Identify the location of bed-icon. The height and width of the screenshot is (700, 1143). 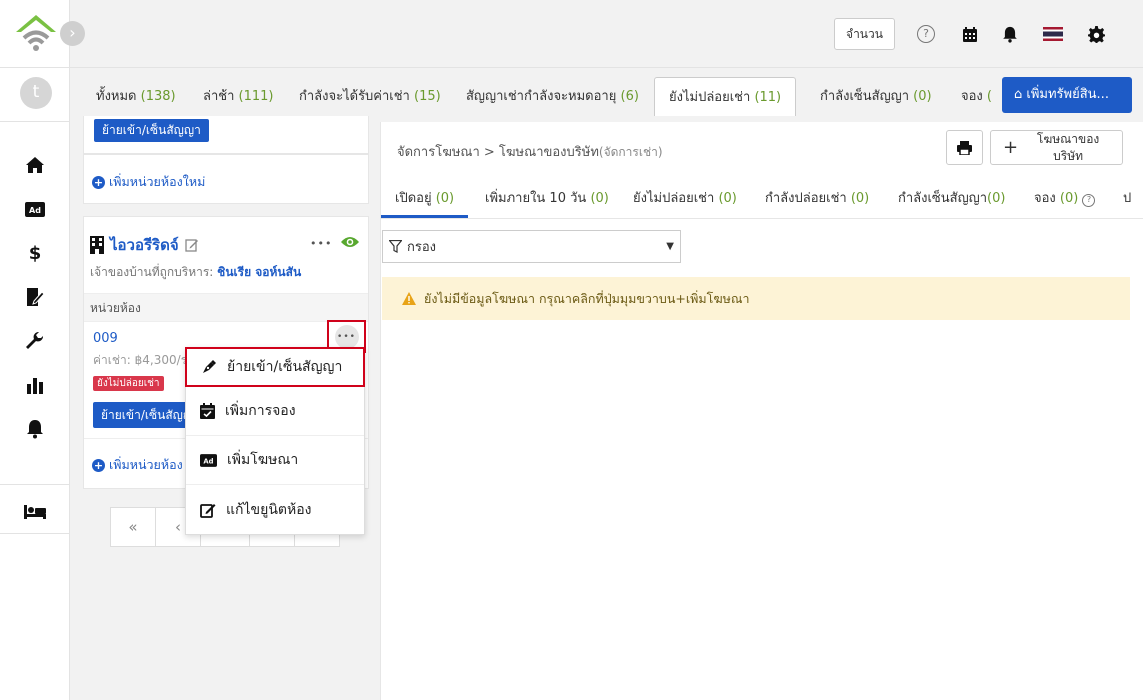
(35, 512).